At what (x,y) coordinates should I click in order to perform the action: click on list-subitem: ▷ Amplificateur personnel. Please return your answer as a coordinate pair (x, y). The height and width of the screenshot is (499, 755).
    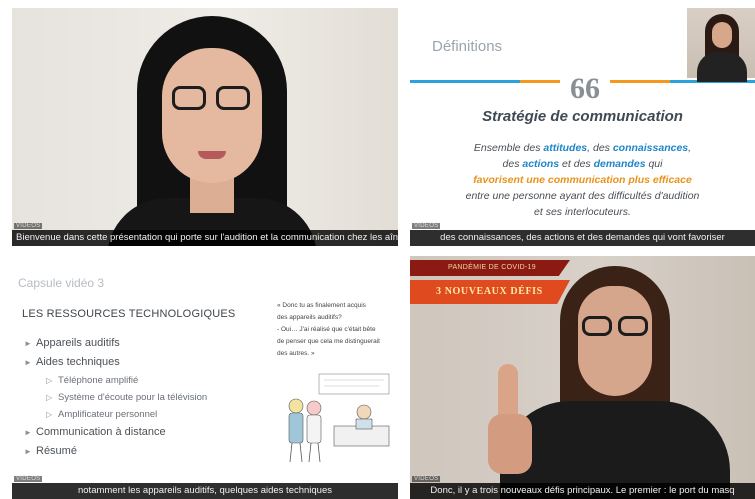
    Looking at the image, I should click on (102, 414).